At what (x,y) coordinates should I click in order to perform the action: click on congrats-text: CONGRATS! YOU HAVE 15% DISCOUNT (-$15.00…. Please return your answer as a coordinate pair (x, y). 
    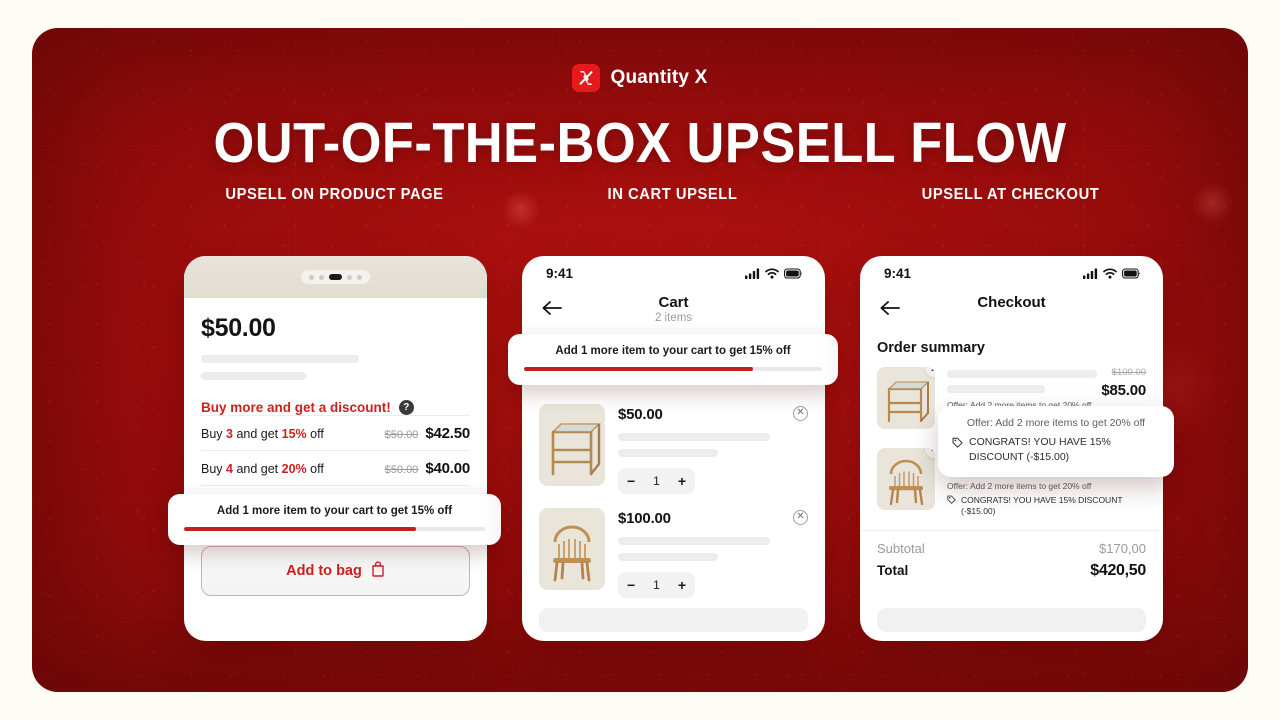
    Looking at the image, I should click on (1042, 505).